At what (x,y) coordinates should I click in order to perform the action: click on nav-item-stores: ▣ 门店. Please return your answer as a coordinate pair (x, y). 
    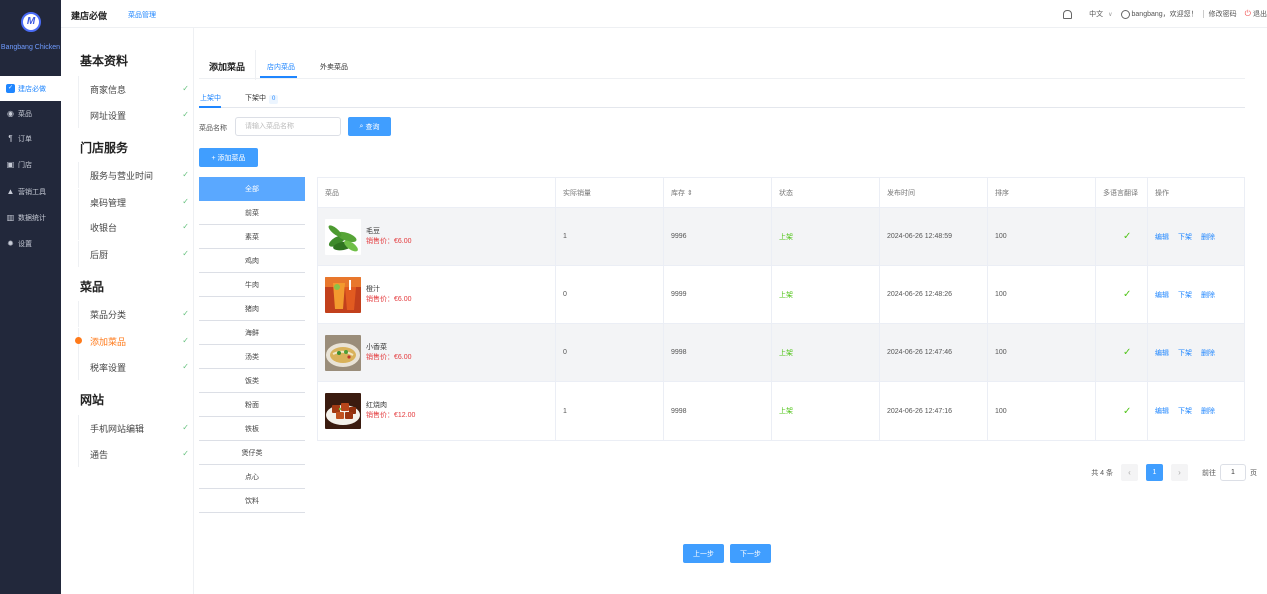
    Looking at the image, I should click on (30, 164).